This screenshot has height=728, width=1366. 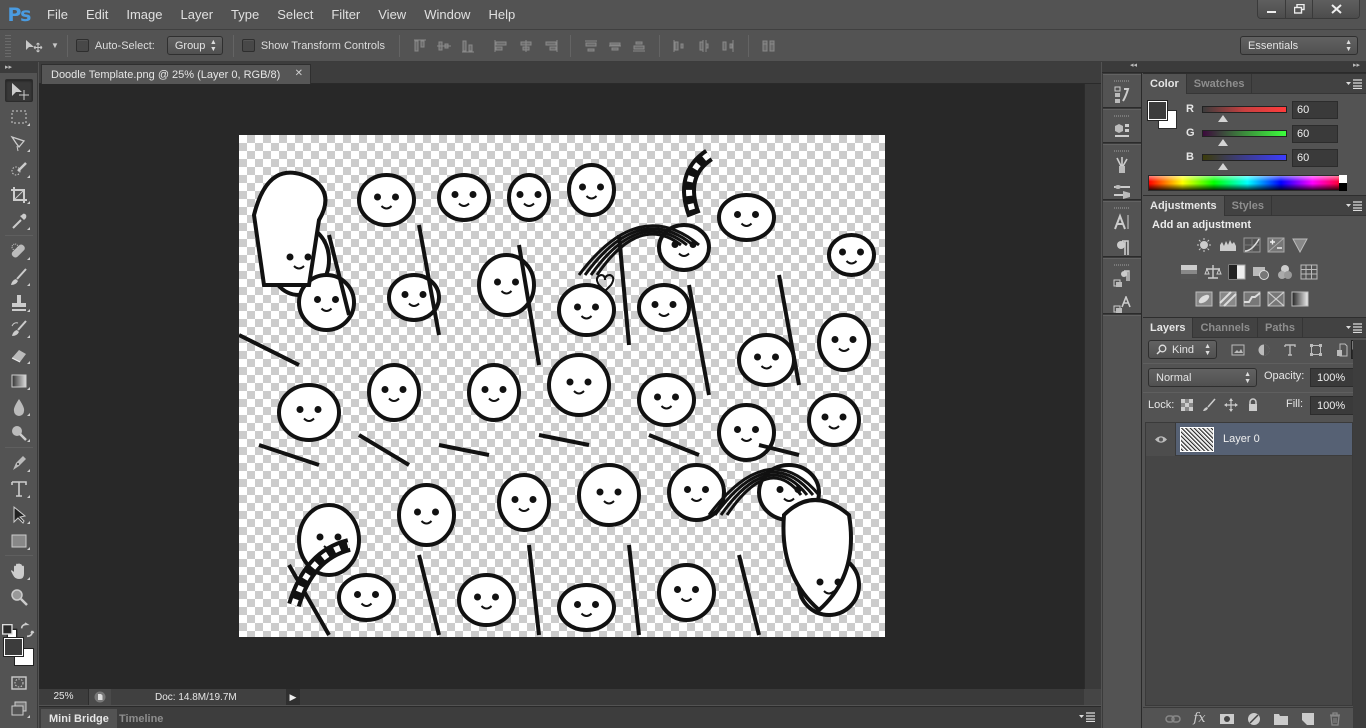 I want to click on zoom-tool, so click(x=19, y=596).